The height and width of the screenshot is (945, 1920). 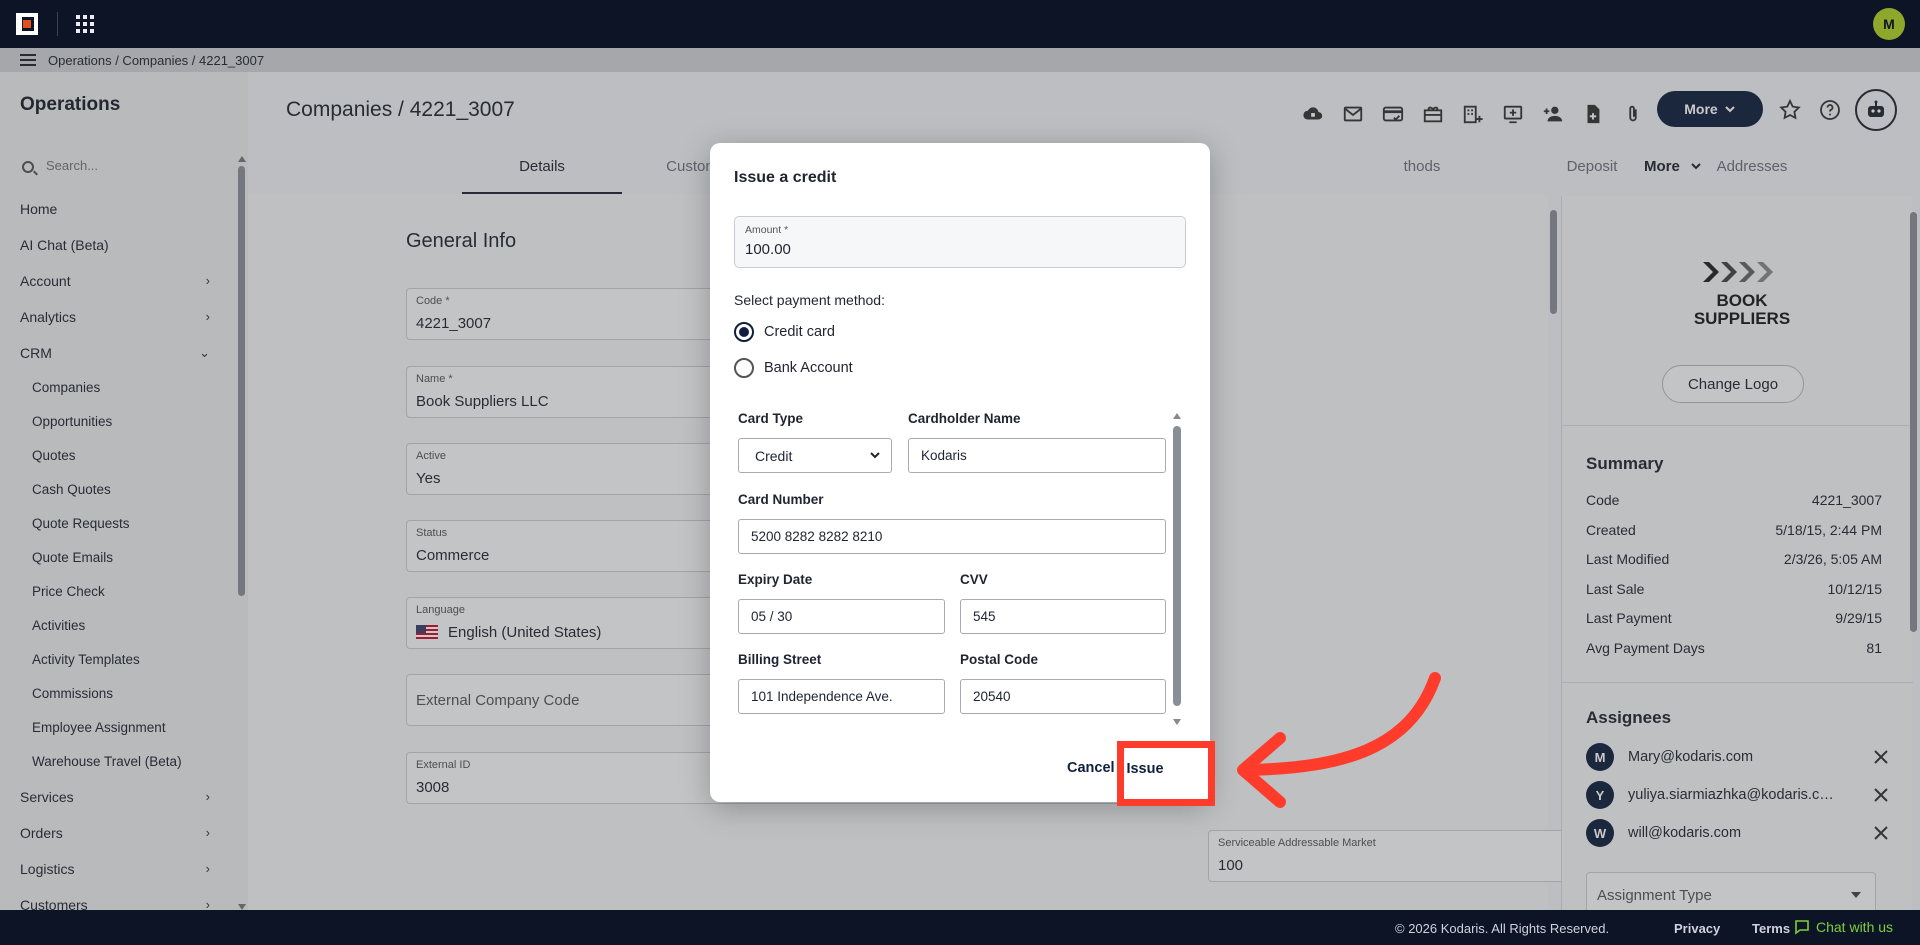 What do you see at coordinates (1889, 24) in the screenshot?
I see `user-avatar: M` at bounding box center [1889, 24].